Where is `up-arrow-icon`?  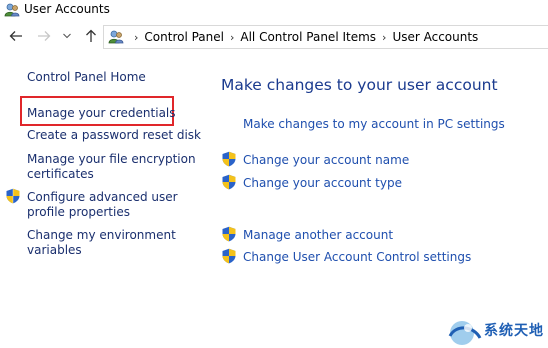 up-arrow-icon is located at coordinates (91, 36).